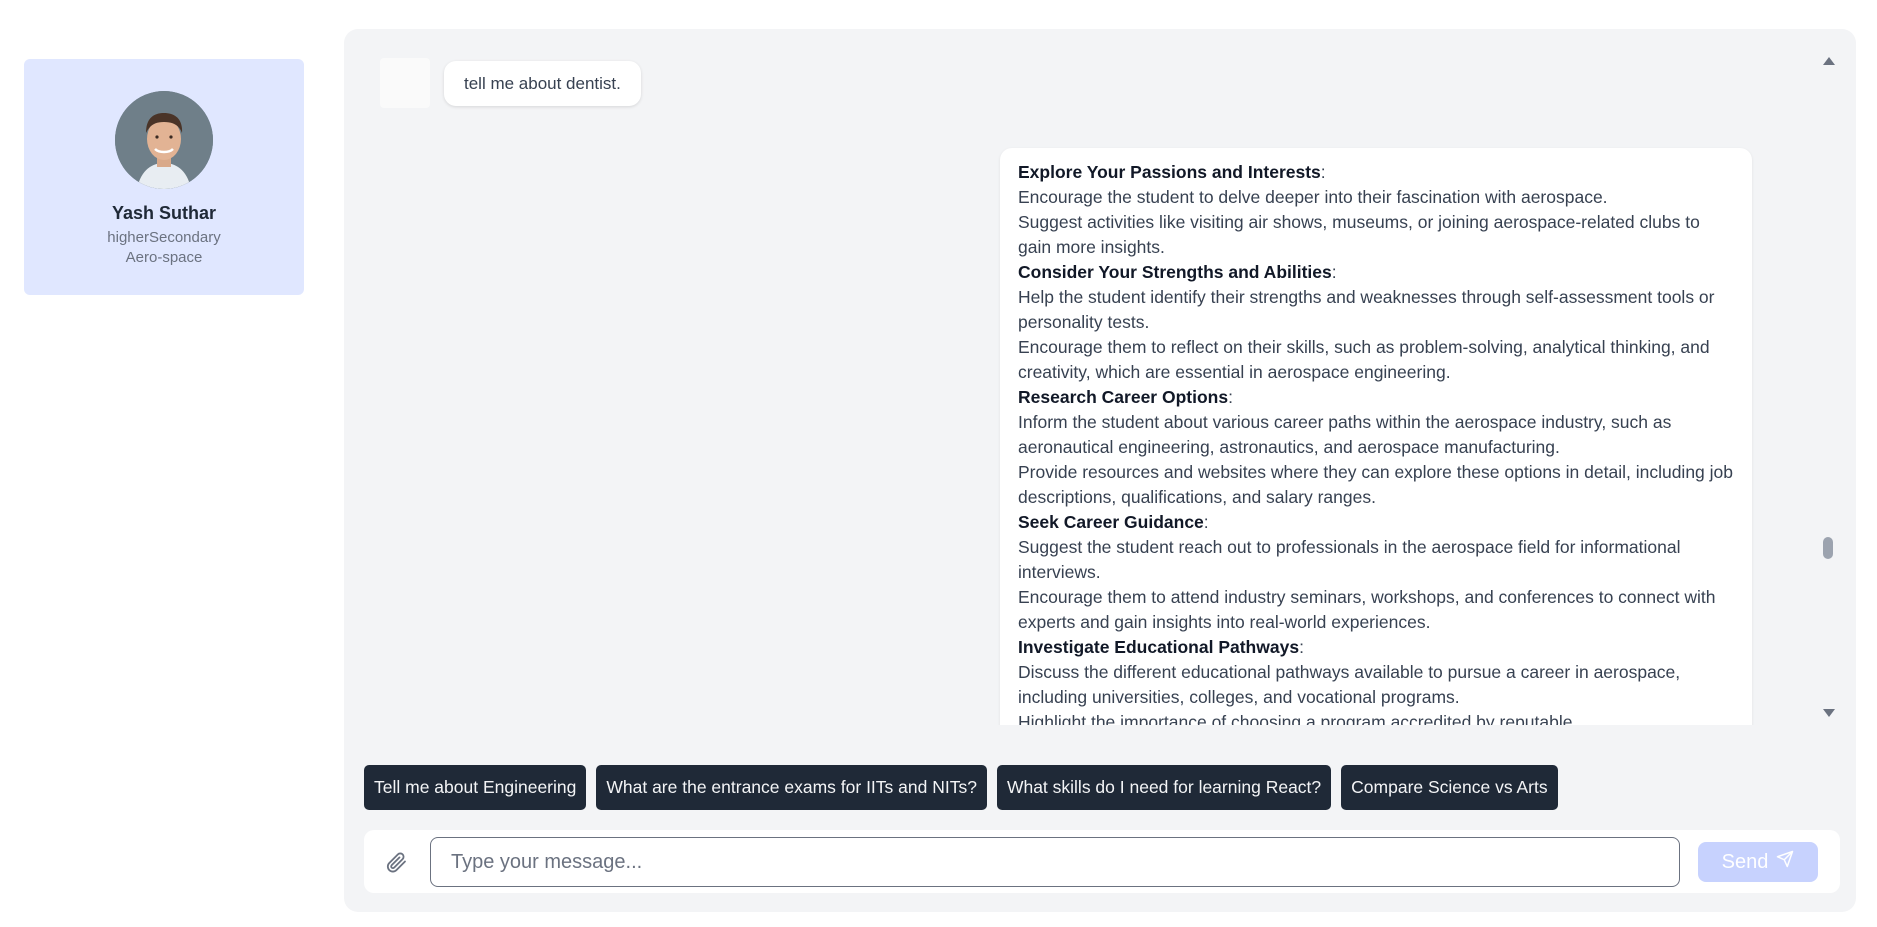  I want to click on section-heading-text: Explore Your Passions and Interests, so click(1169, 172).